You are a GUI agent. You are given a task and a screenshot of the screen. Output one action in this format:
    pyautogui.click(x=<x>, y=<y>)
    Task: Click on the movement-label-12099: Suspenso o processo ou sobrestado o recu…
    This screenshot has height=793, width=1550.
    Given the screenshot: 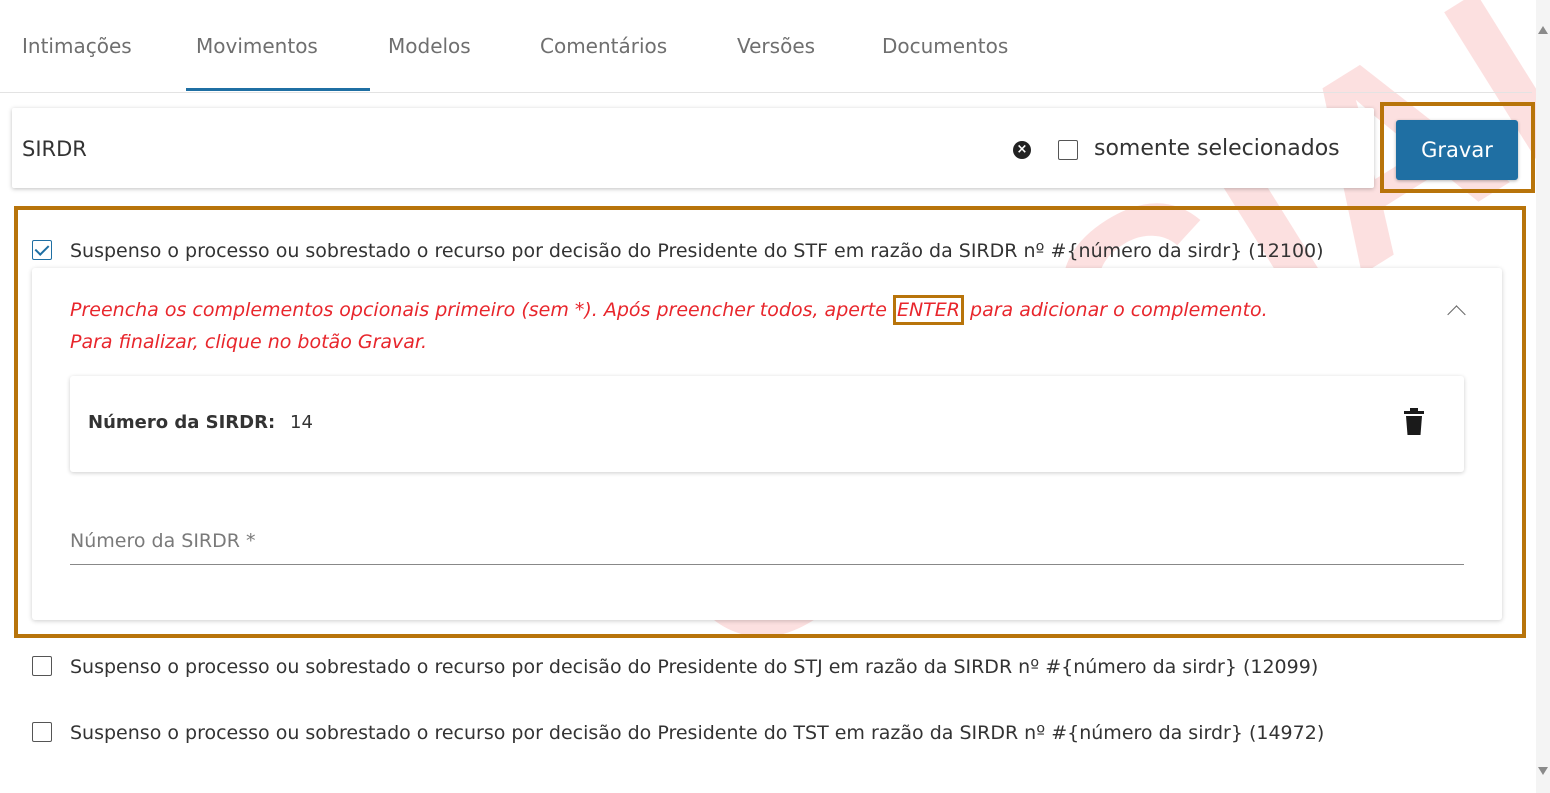 What is the action you would take?
    pyautogui.click(x=694, y=667)
    